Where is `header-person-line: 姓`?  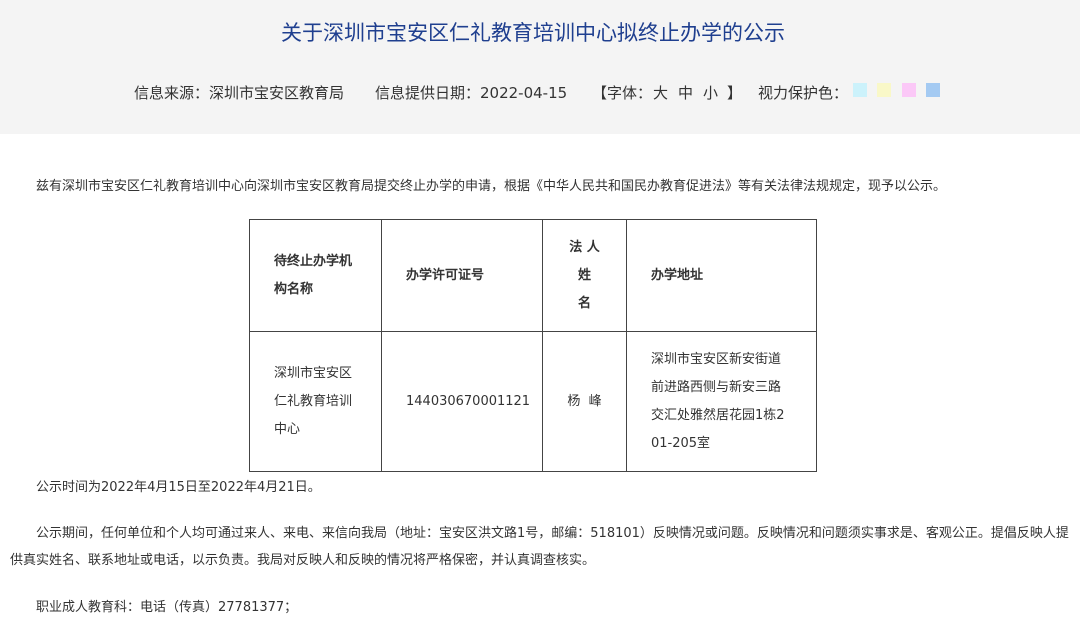
header-person-line: 姓 is located at coordinates (584, 275).